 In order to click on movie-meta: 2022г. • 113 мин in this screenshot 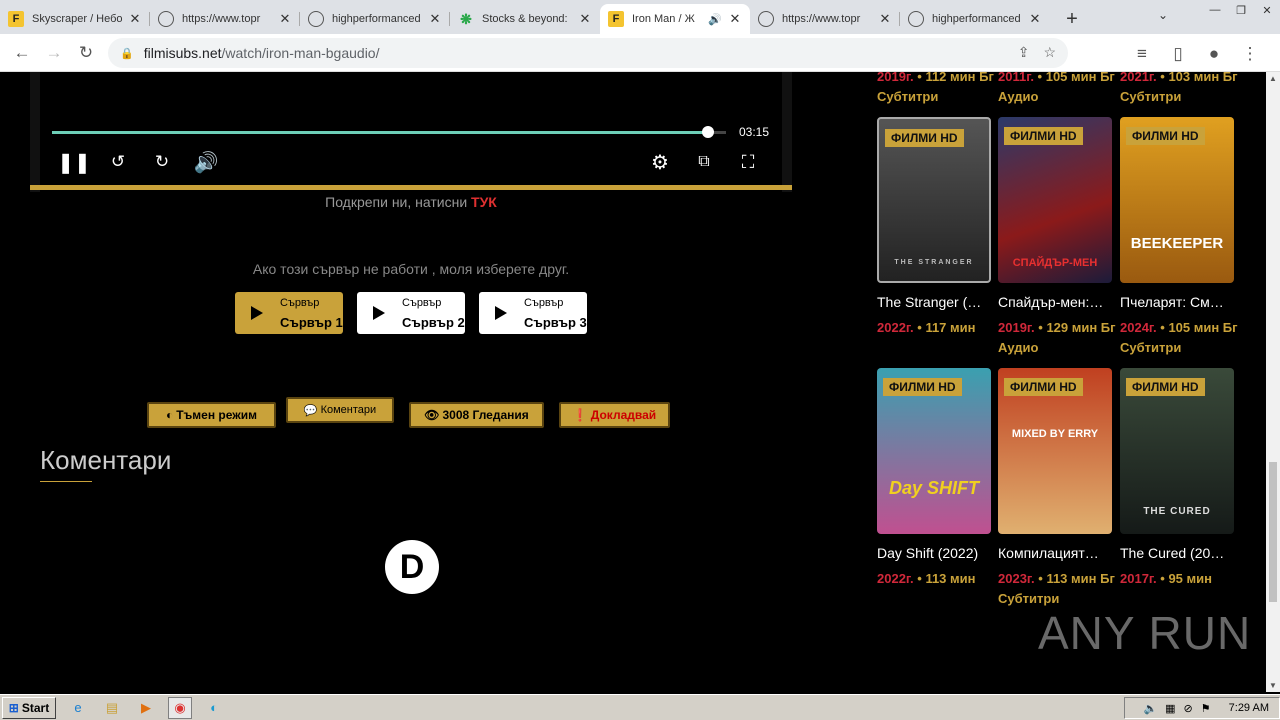, I will do `click(926, 578)`.